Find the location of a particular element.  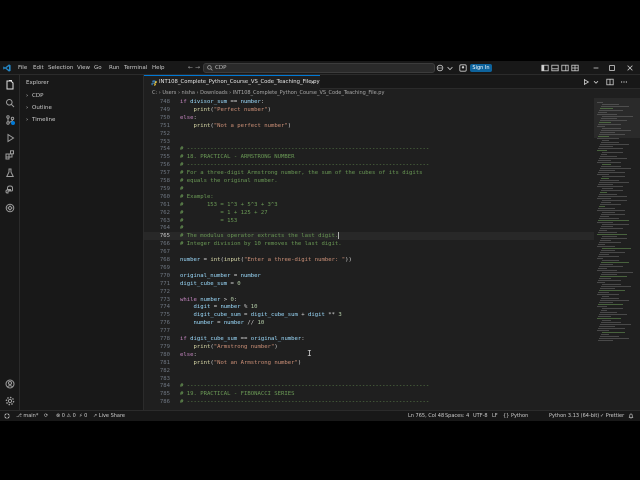

back-arrow-icon: ← is located at coordinates (190, 68).